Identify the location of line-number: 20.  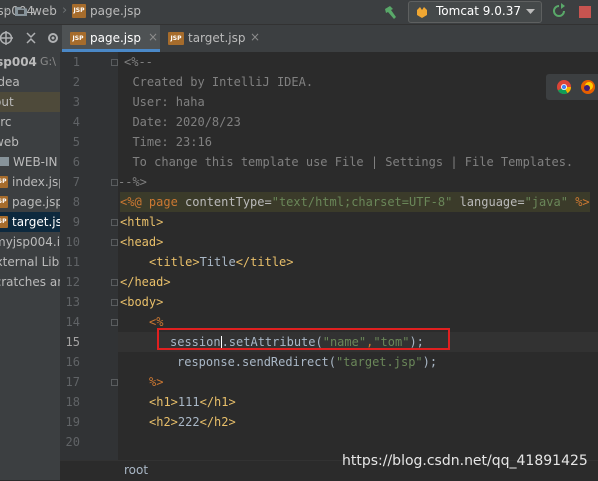
(72, 442).